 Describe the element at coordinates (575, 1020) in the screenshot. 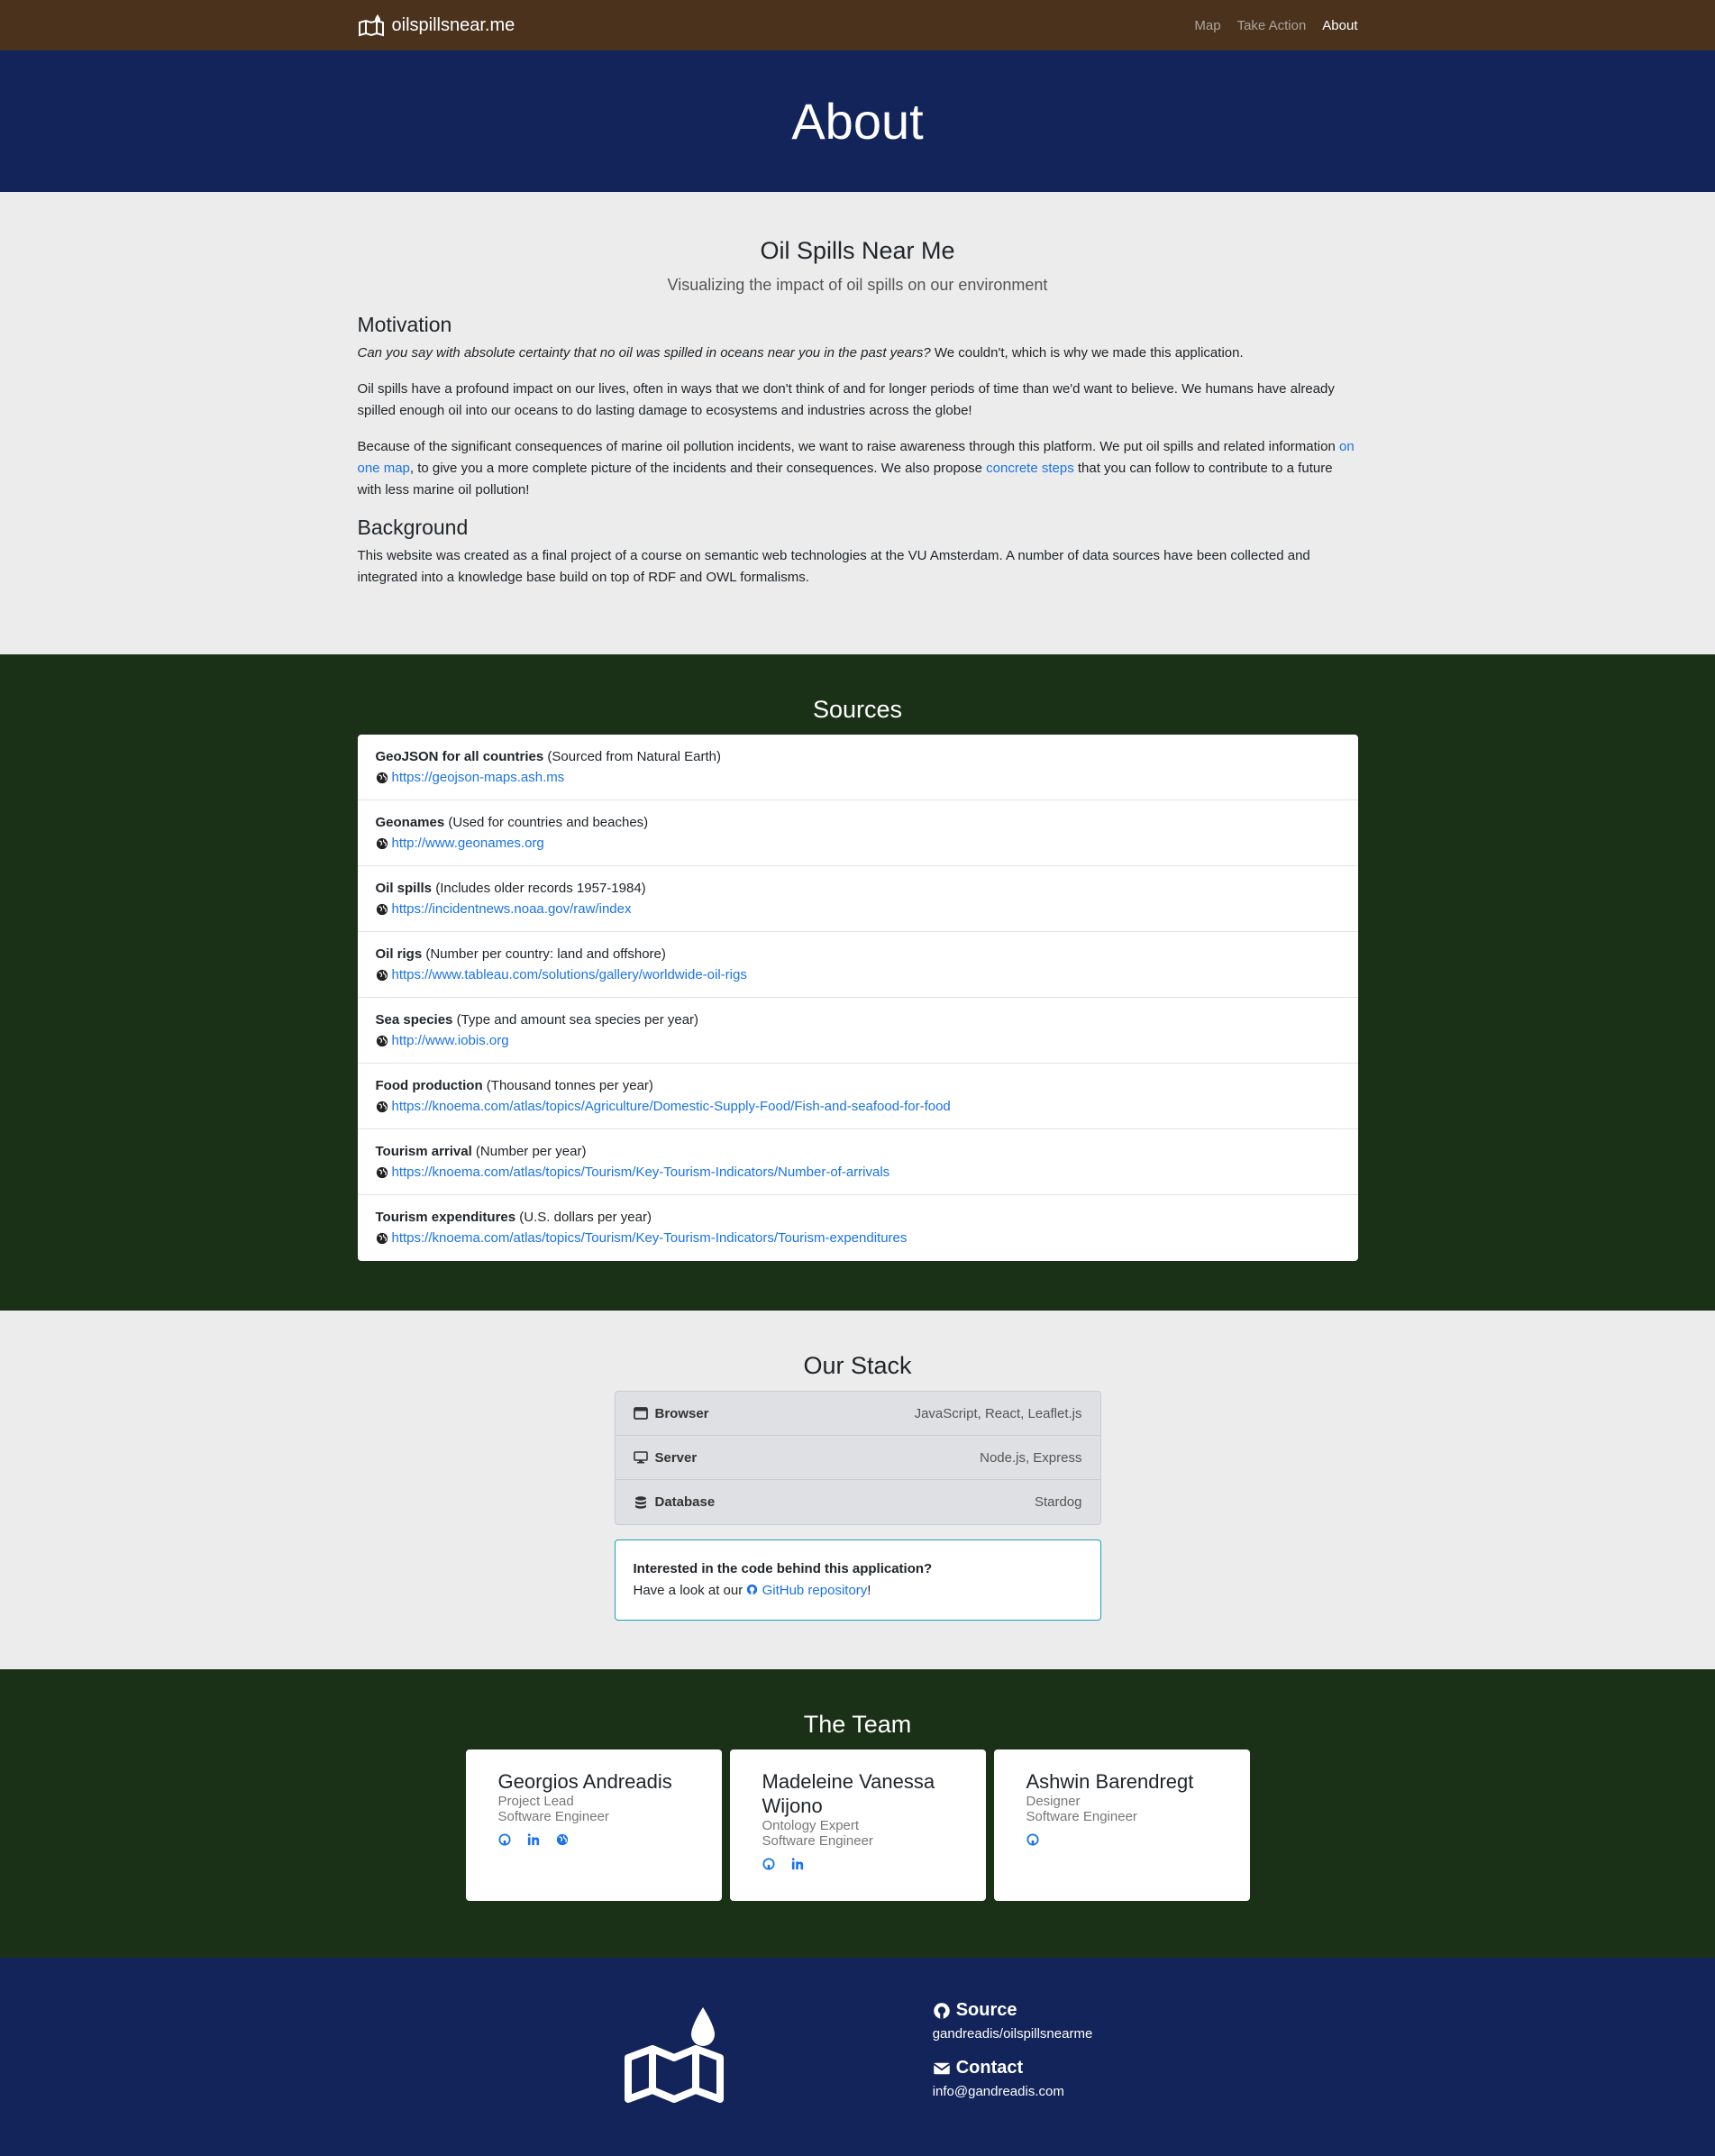

I see `source-desc: (Type and amount sea species per year)` at that location.